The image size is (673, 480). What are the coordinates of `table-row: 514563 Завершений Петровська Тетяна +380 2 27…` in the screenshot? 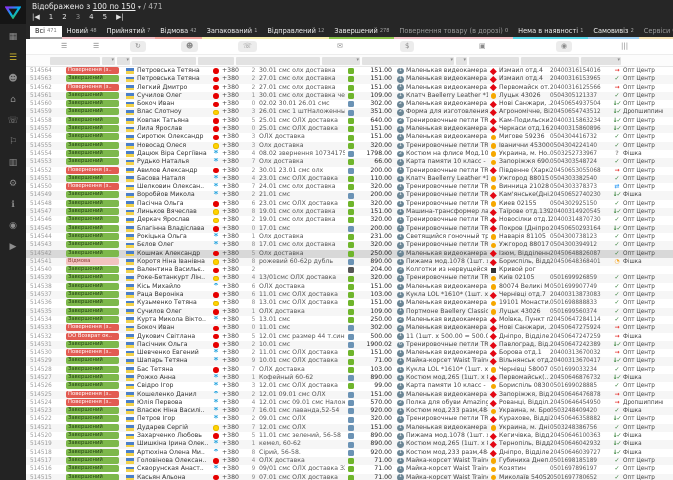 It's located at (349, 79).